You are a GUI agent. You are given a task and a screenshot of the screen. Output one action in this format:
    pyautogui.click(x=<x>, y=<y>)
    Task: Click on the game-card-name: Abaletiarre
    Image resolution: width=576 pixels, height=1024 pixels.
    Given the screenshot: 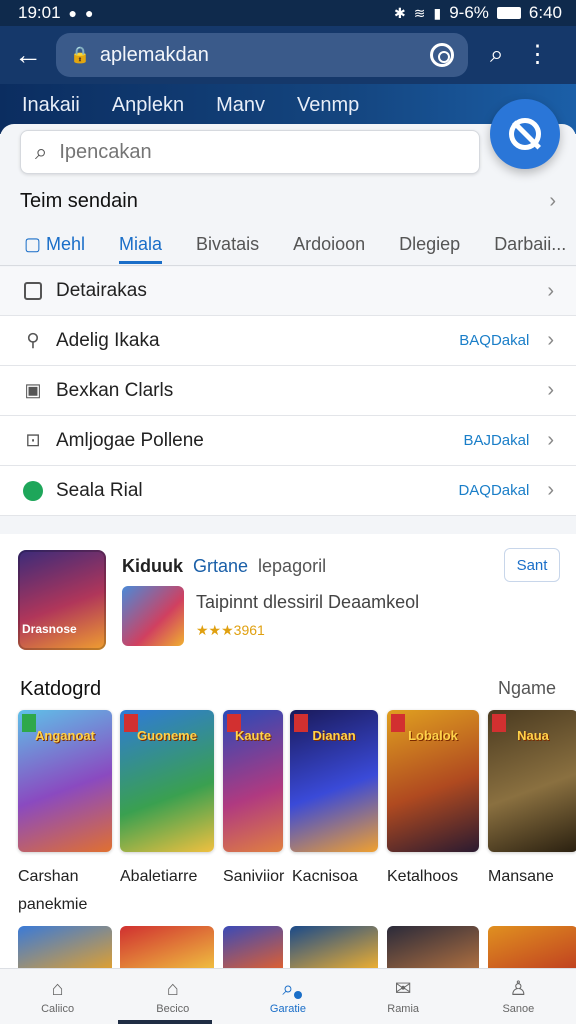 What is the action you would take?
    pyautogui.click(x=159, y=876)
    